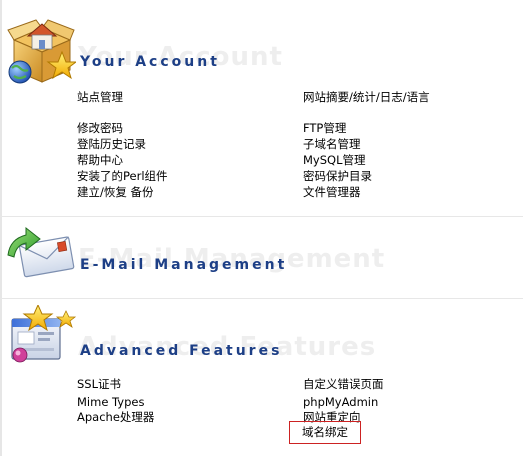  What do you see at coordinates (332, 192) in the screenshot?
I see `link-file-manager: 文件管理器` at bounding box center [332, 192].